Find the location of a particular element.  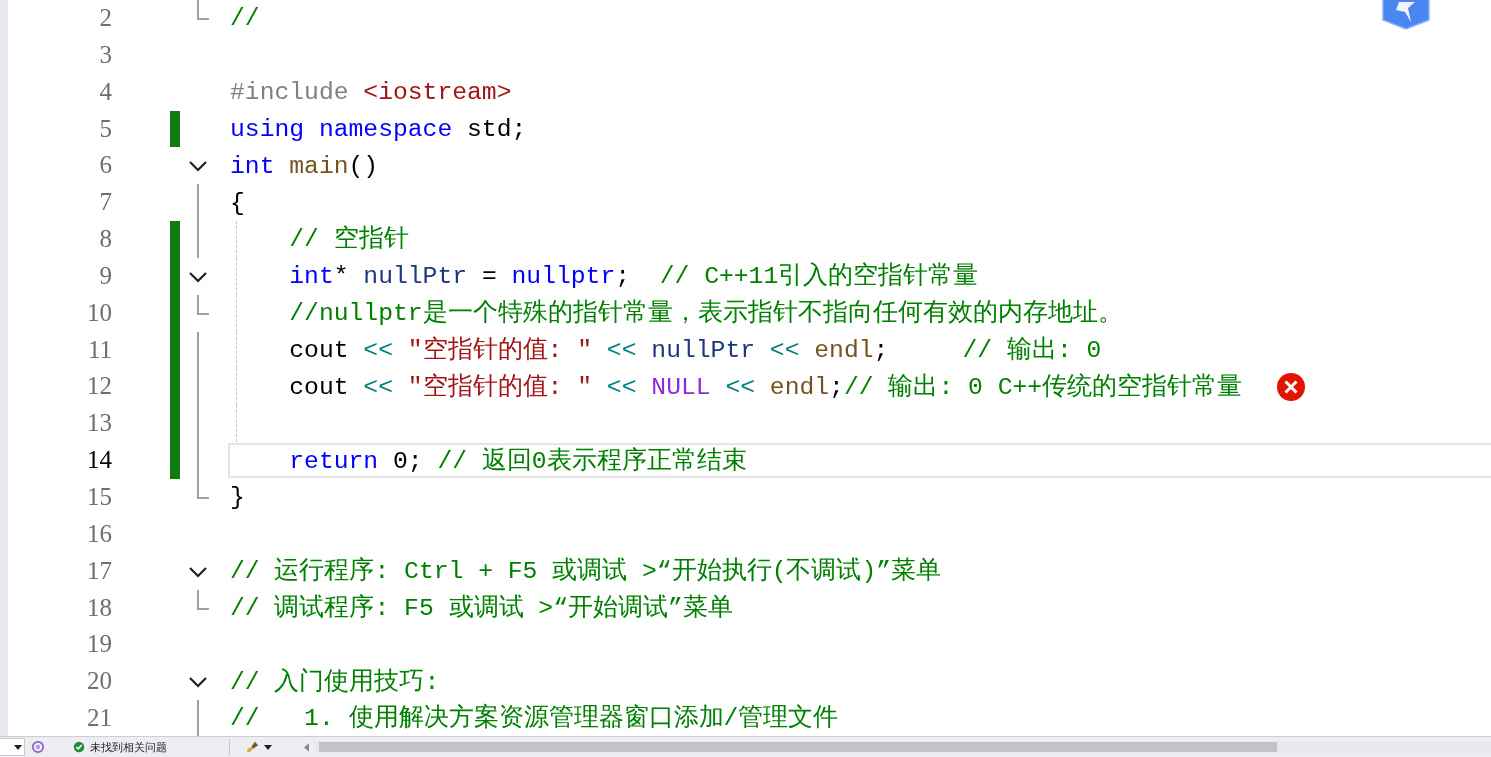

code-line: } is located at coordinates (237, 498).